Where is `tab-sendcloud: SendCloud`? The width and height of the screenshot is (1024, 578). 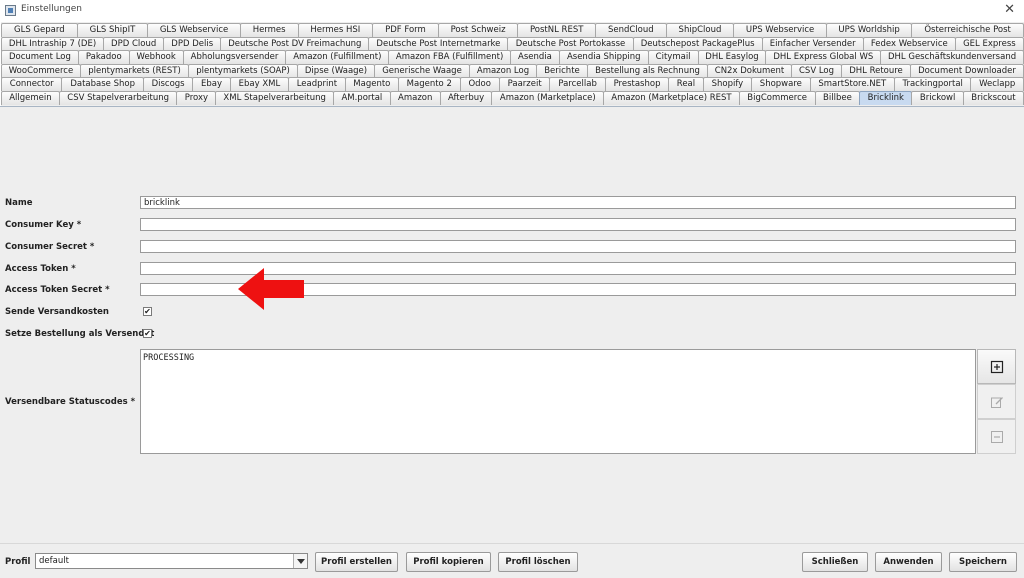 tab-sendcloud: SendCloud is located at coordinates (631, 30).